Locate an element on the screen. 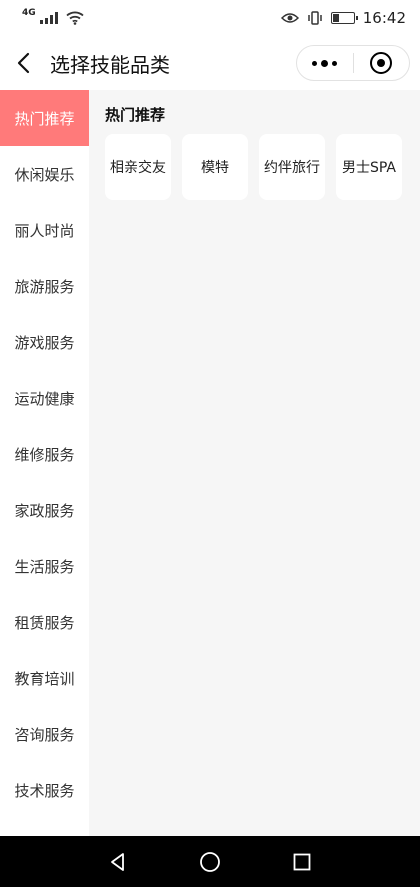  status-right: 16:42 is located at coordinates (343, 18).